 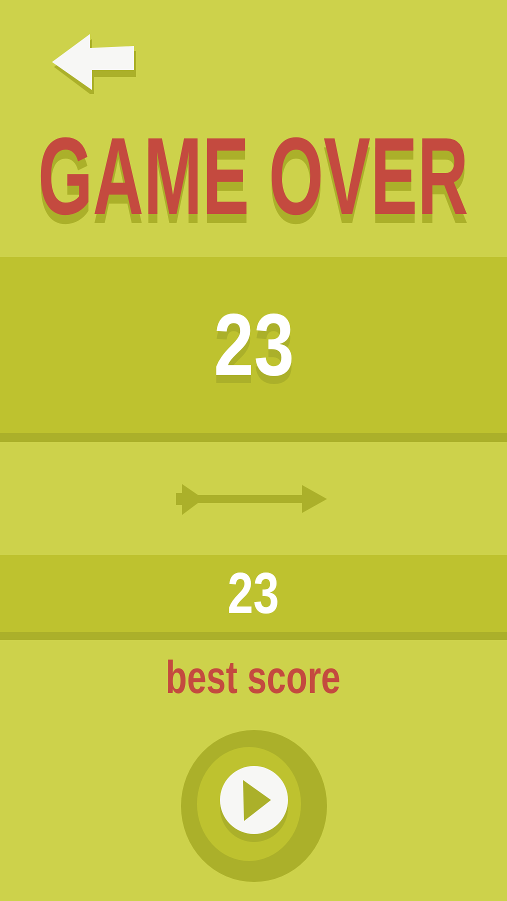 What do you see at coordinates (254, 593) in the screenshot?
I see `best-score: 23` at bounding box center [254, 593].